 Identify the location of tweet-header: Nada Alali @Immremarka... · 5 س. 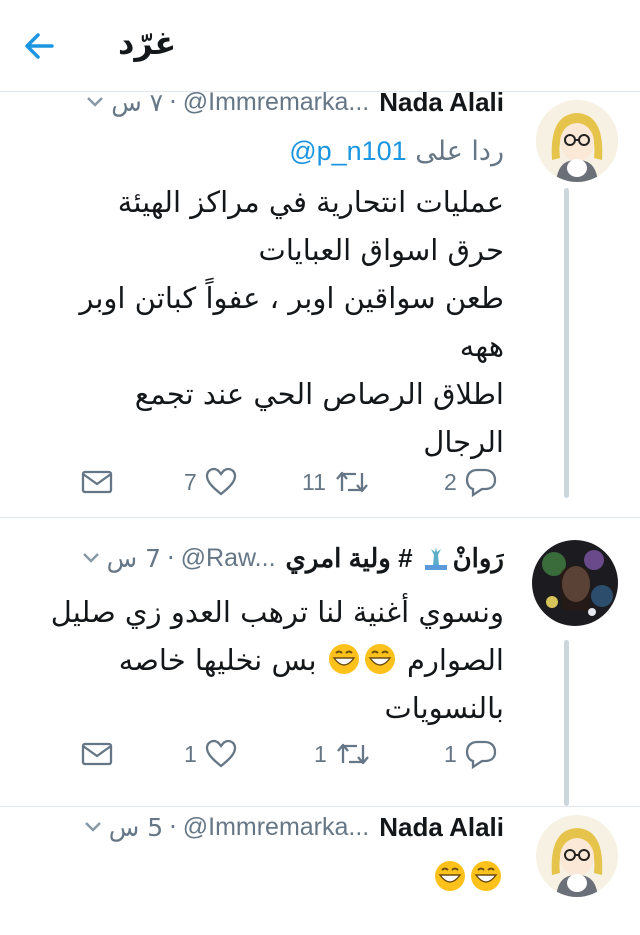
(262, 827).